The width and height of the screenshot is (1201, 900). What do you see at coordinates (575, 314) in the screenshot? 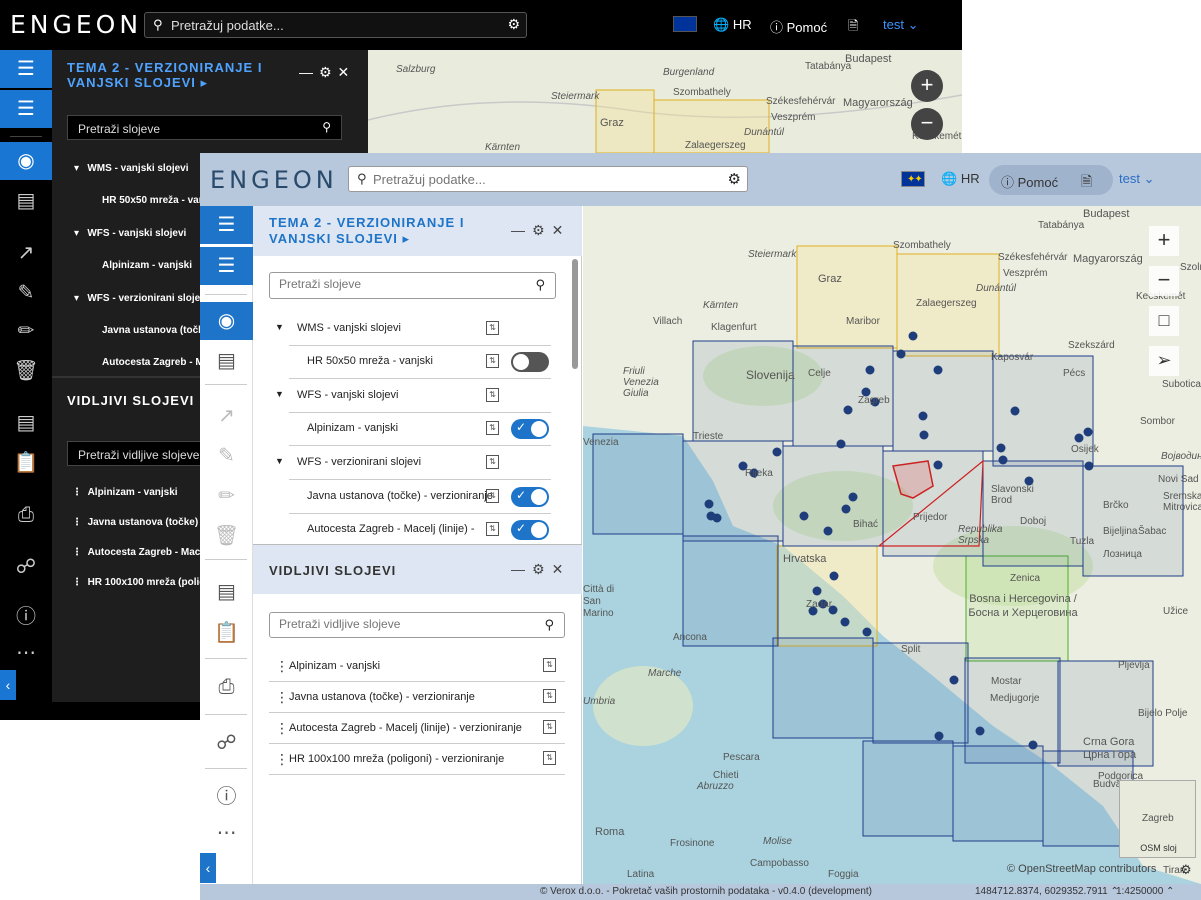
I see `scrollbar` at bounding box center [575, 314].